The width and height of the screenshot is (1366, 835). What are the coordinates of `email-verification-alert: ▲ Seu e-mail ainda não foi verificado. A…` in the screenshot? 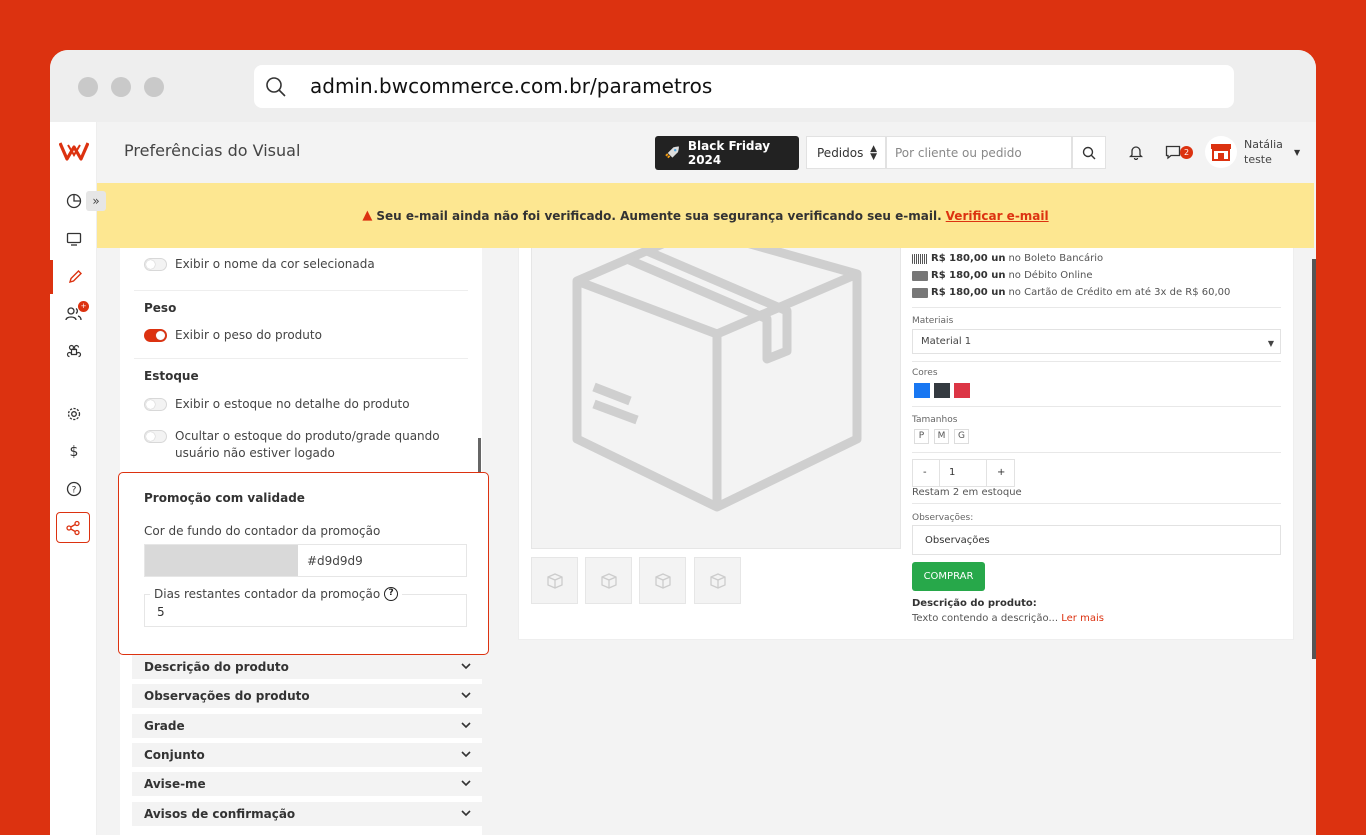 It's located at (705, 215).